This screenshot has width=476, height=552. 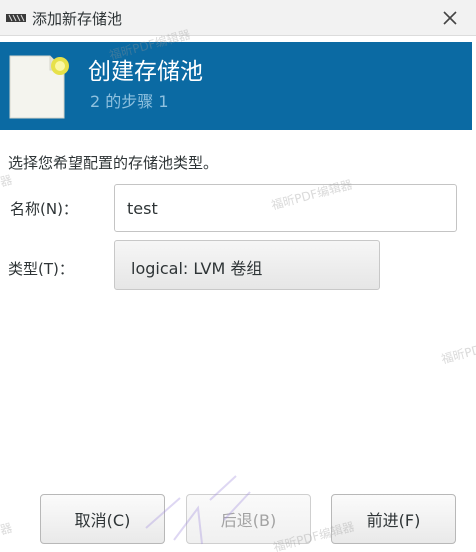 What do you see at coordinates (145, 72) in the screenshot?
I see `wizard-title: 创建存储池` at bounding box center [145, 72].